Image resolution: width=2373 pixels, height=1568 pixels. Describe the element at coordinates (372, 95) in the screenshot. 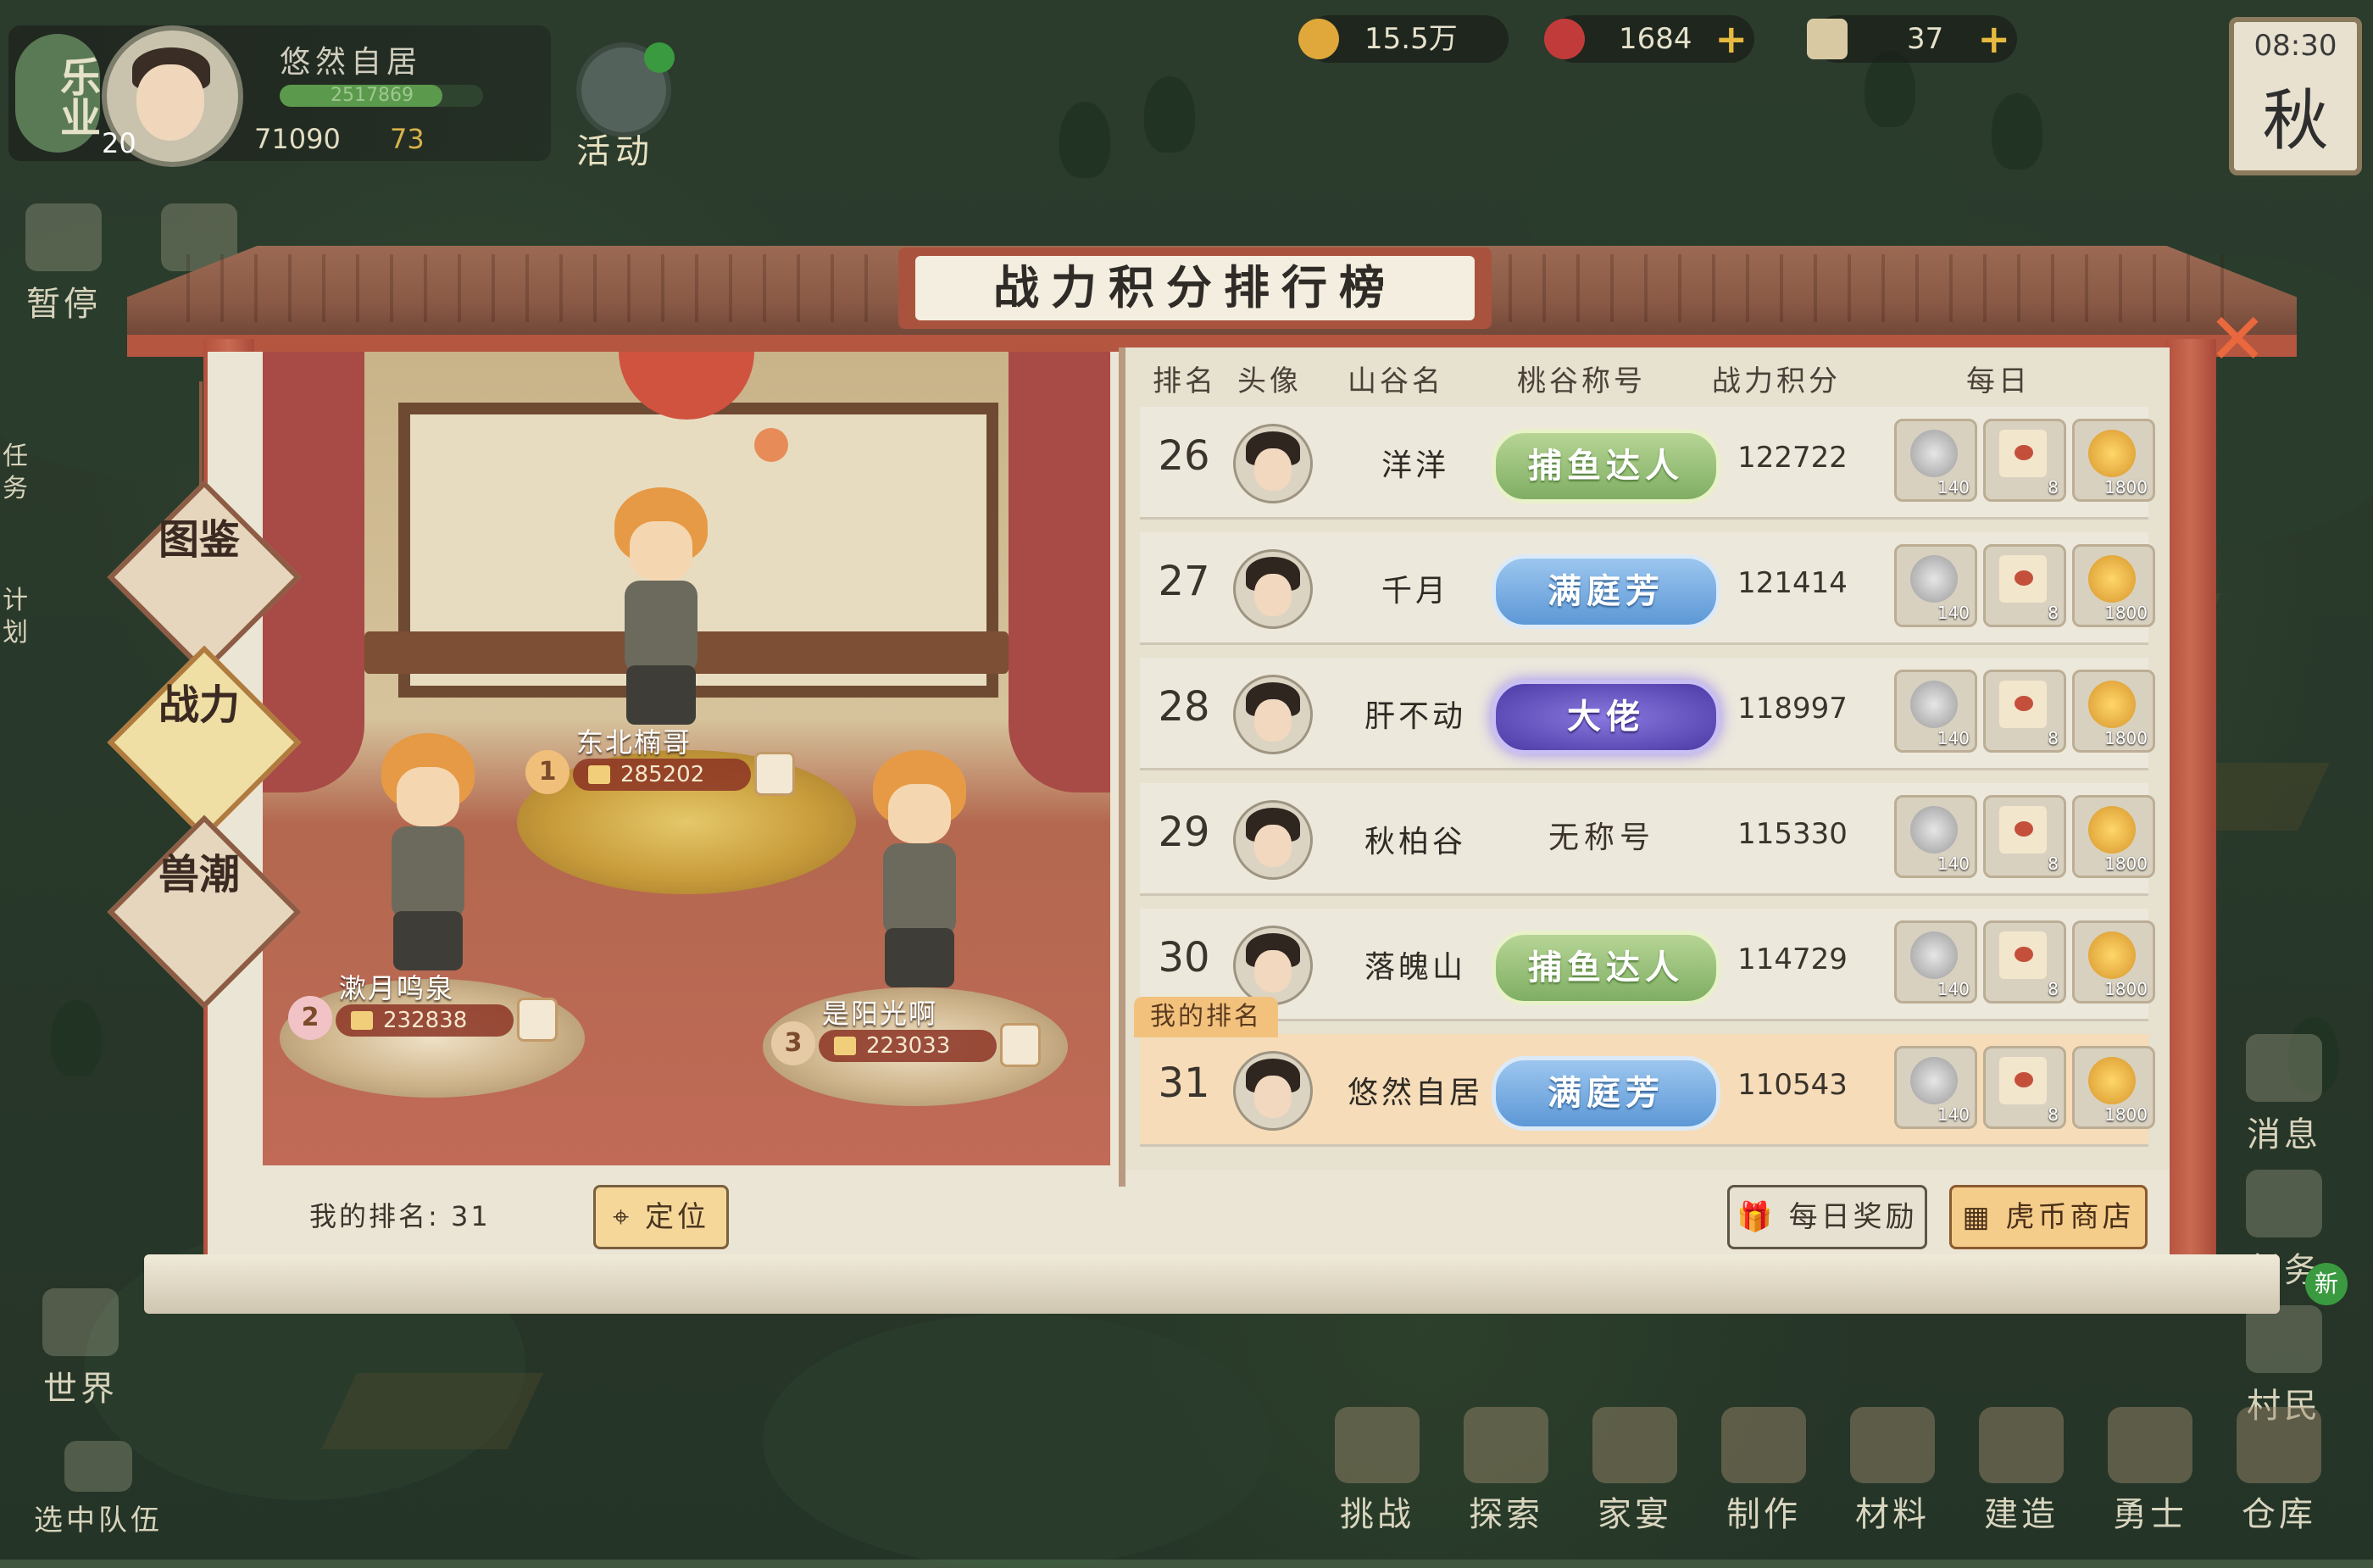

I see `exp-value: 2517869` at that location.